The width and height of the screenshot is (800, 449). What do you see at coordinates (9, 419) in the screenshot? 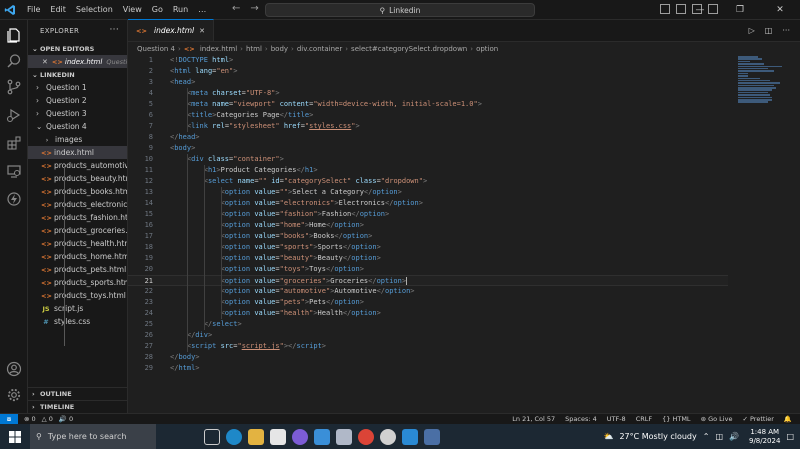
I see `remote-indicator-icon: ⧇` at bounding box center [9, 419].